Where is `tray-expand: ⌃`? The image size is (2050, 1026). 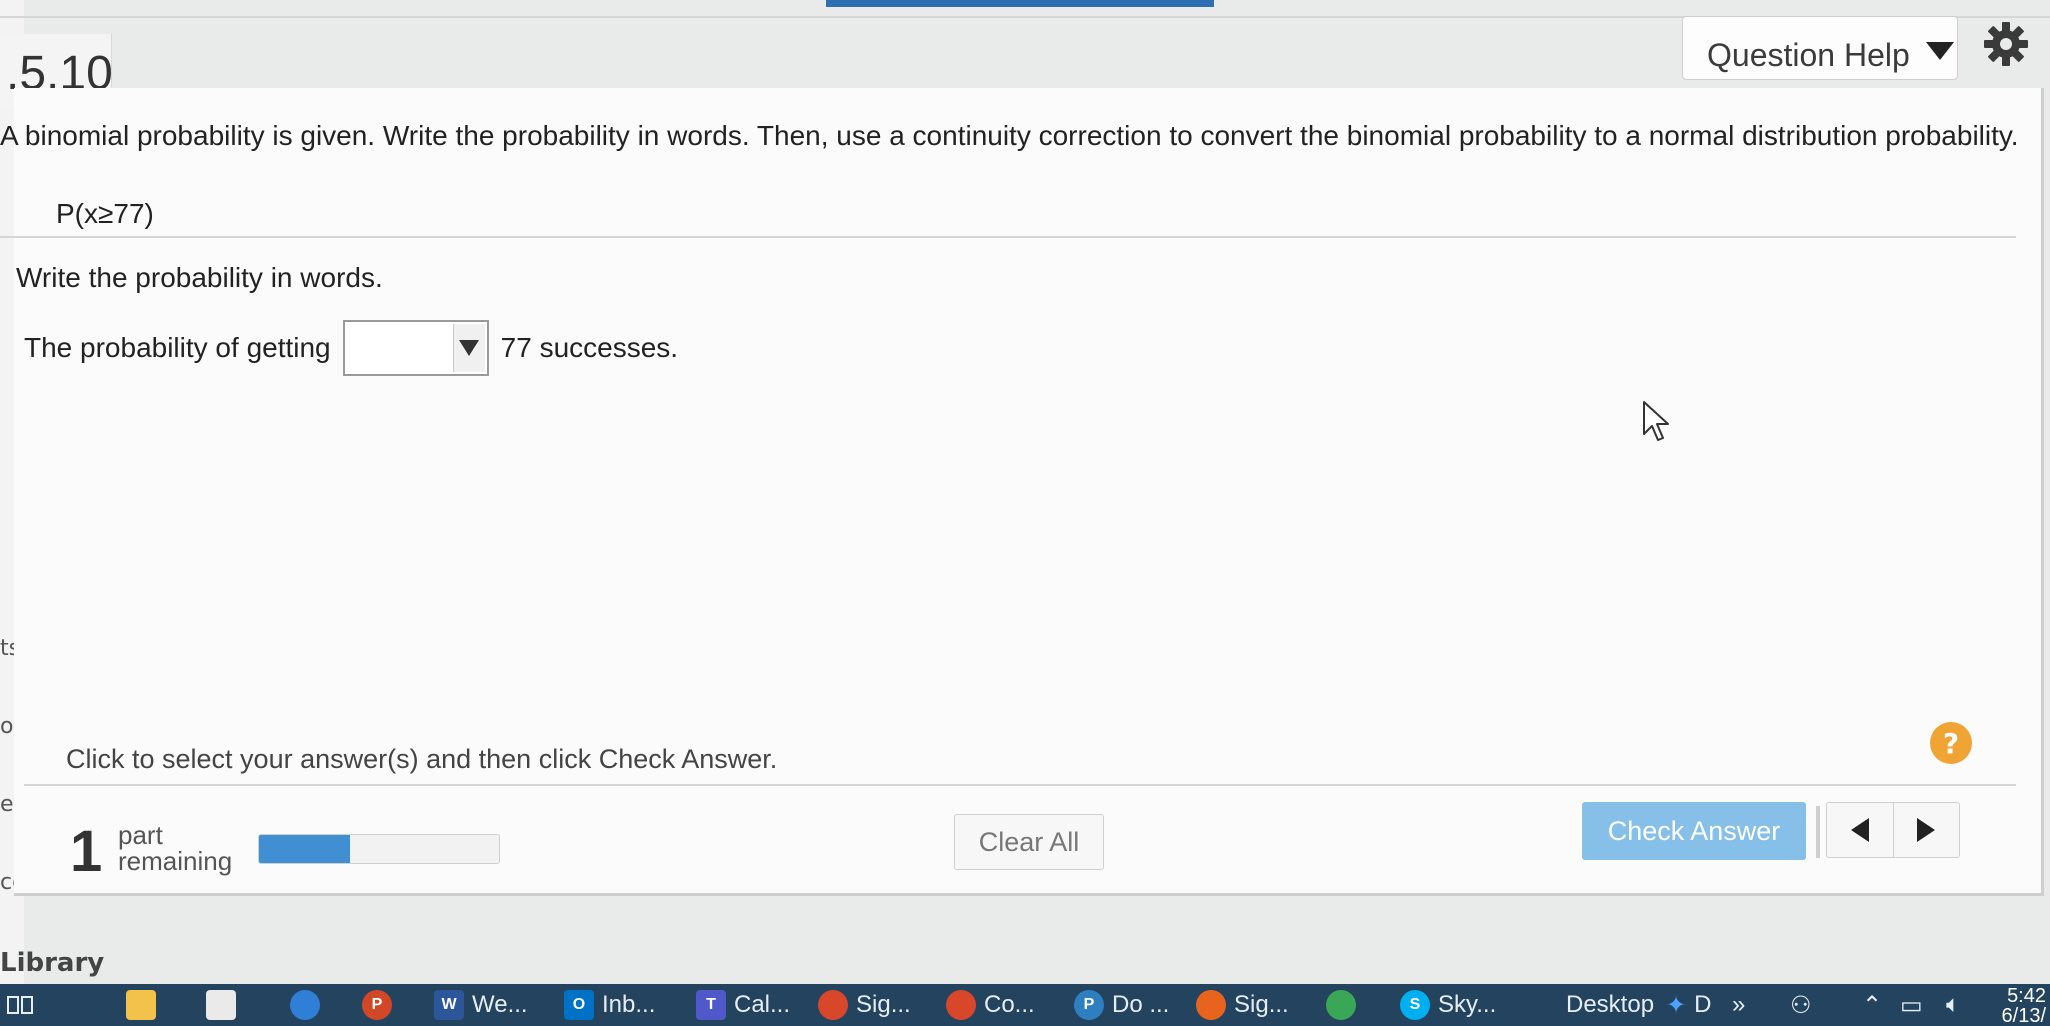 tray-expand: ⌃ is located at coordinates (1872, 1005).